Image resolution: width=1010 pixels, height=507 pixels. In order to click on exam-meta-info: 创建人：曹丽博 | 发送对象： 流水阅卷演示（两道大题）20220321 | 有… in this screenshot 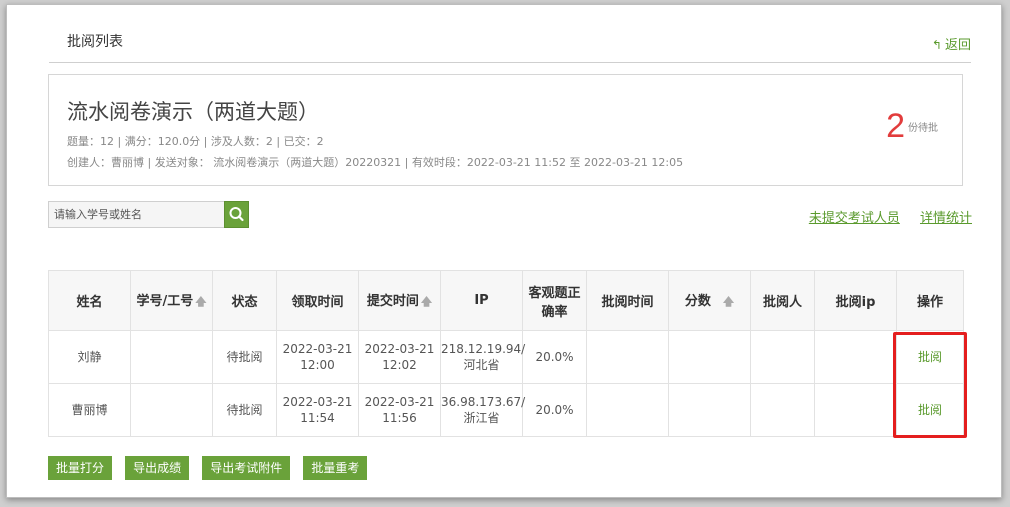, I will do `click(375, 162)`.